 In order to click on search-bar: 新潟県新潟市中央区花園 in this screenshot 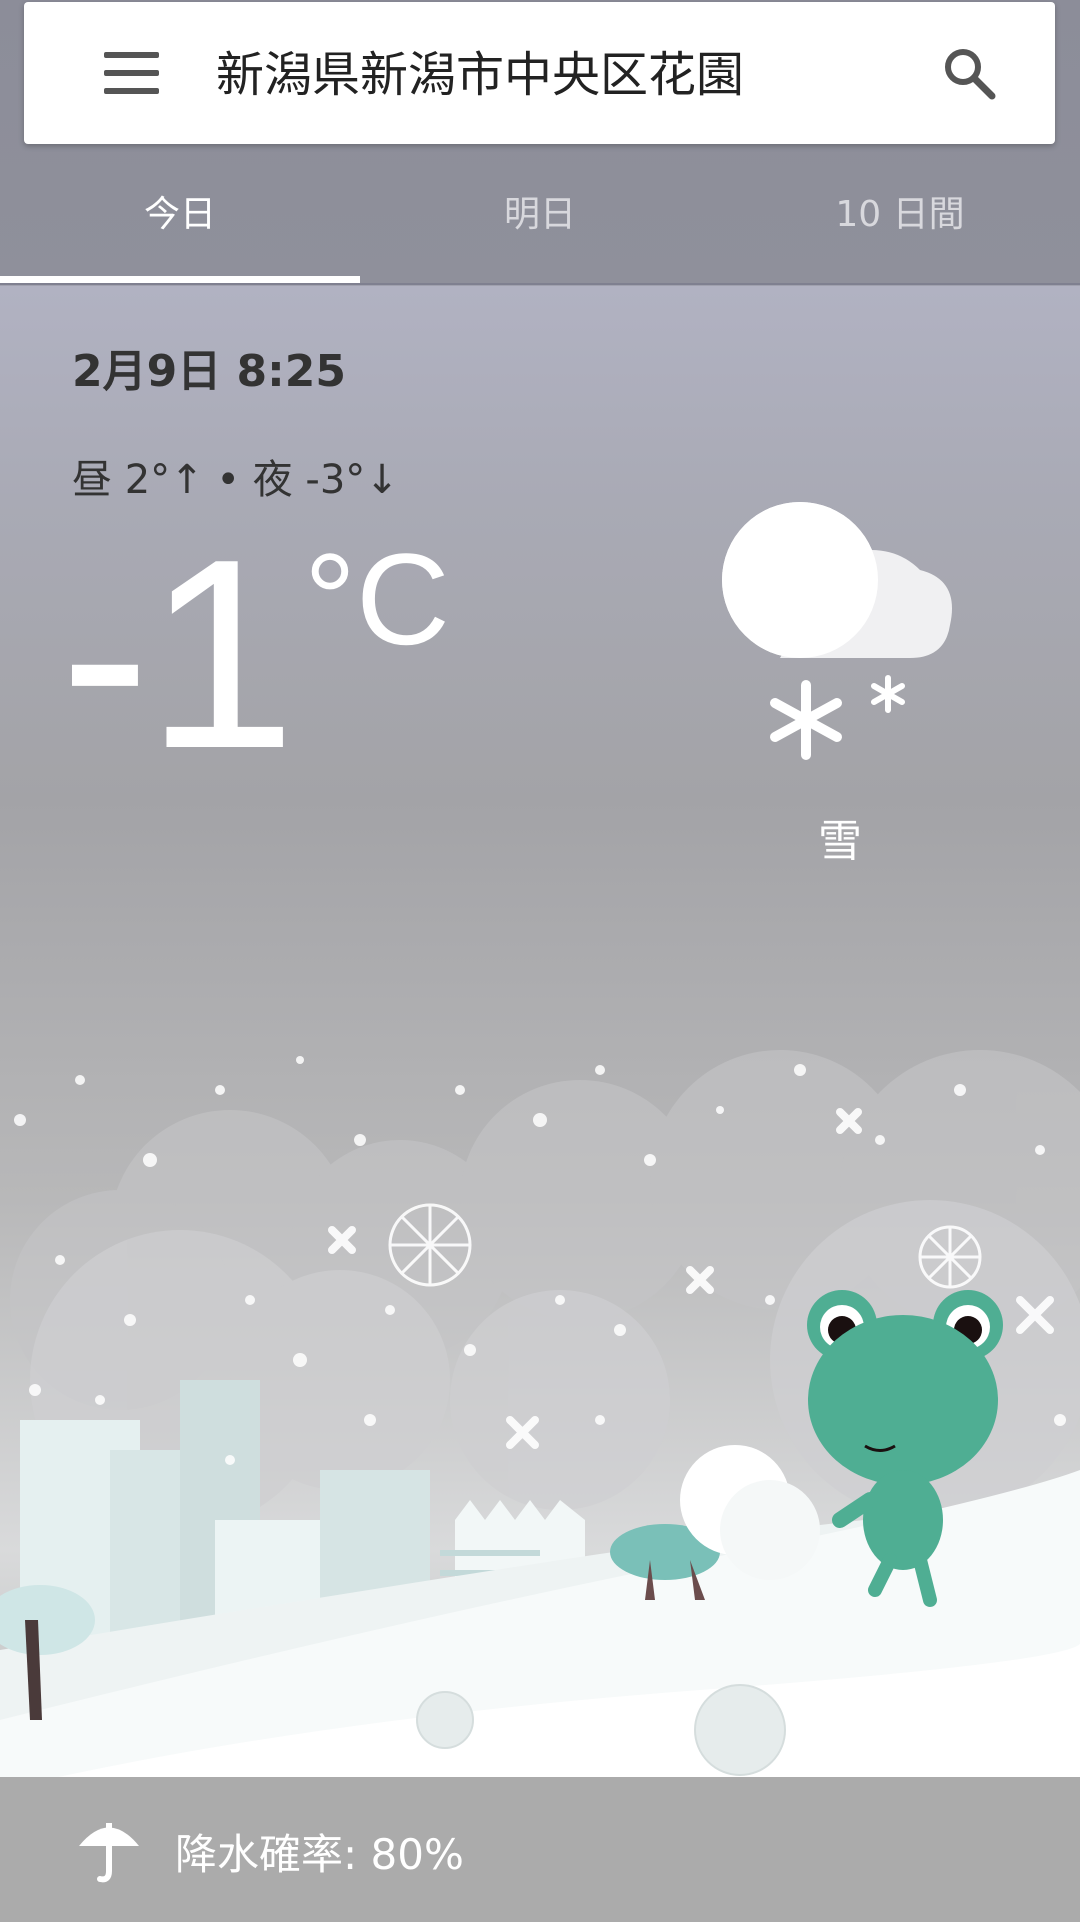, I will do `click(539, 73)`.